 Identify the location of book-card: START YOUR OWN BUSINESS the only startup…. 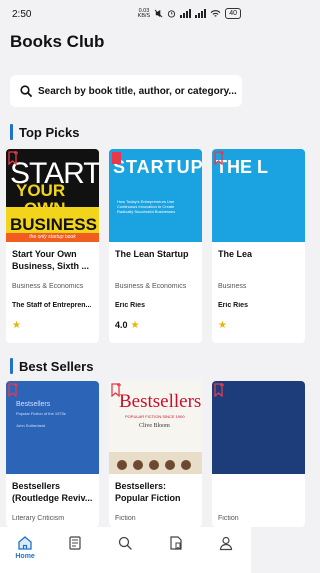
(52, 246).